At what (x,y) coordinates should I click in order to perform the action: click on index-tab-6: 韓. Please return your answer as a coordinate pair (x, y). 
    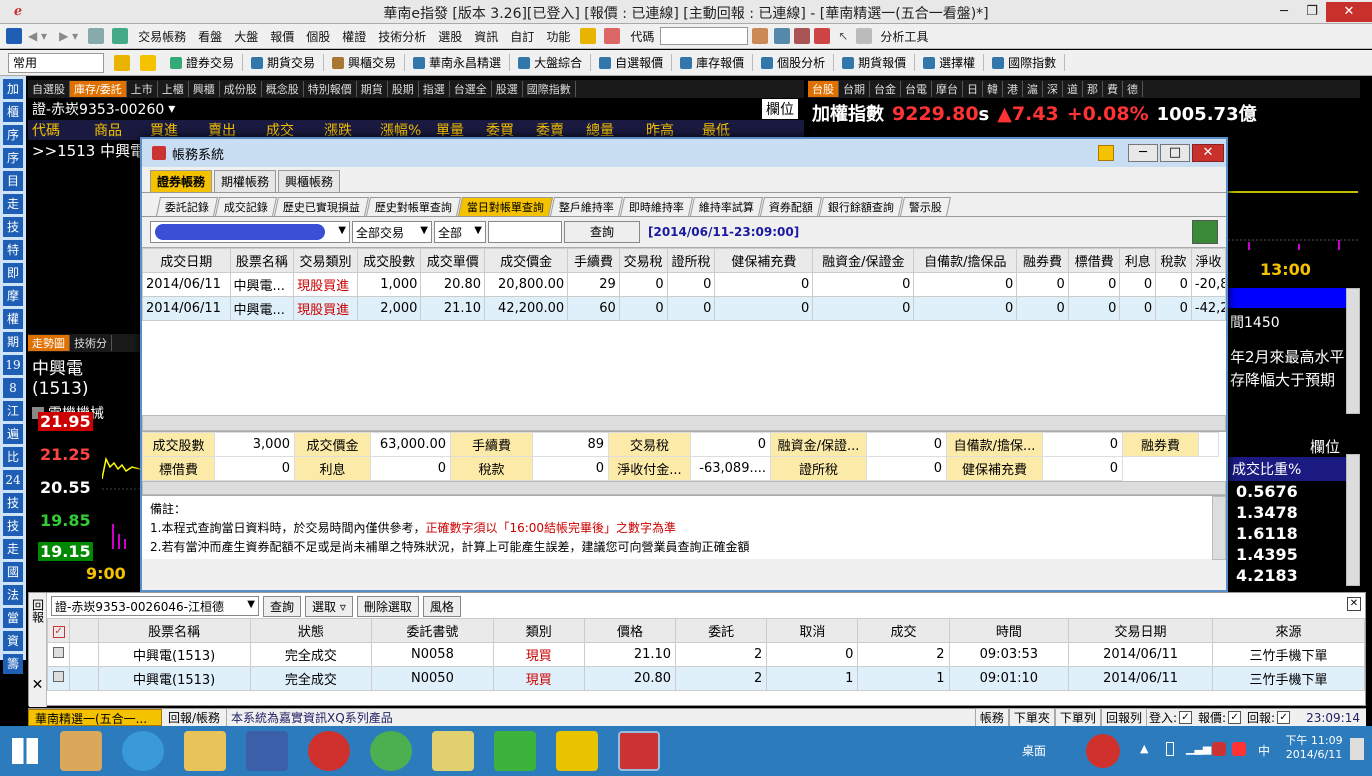
    Looking at the image, I should click on (993, 89).